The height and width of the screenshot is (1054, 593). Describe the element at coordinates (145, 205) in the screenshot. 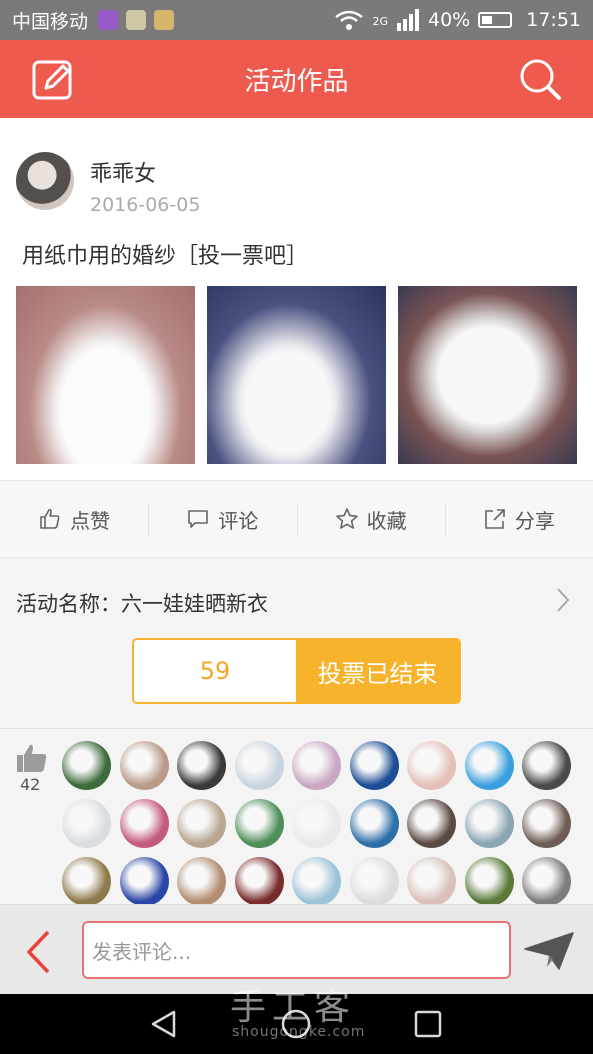

I see `post-date: 2016-06-05` at that location.